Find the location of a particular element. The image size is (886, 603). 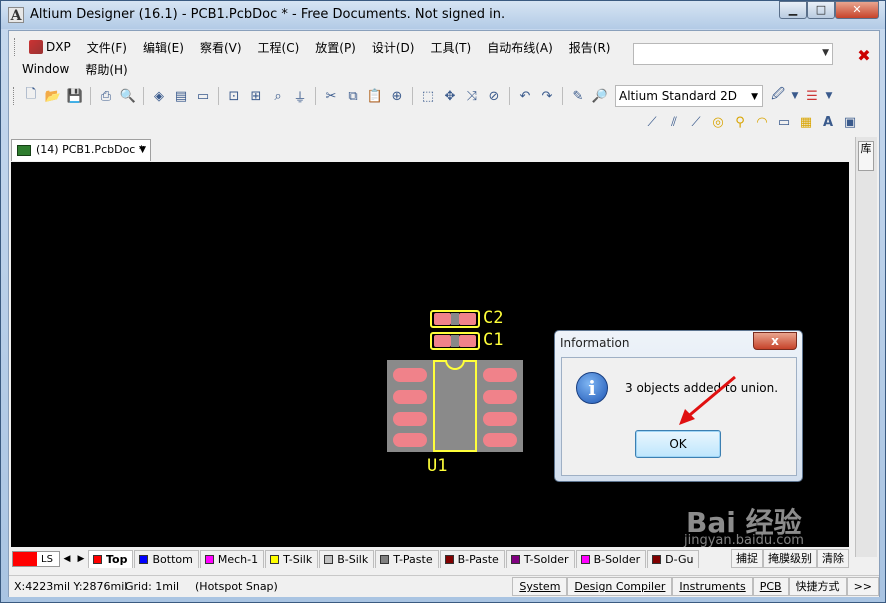

pad-icon: ◎ is located at coordinates (718, 122).